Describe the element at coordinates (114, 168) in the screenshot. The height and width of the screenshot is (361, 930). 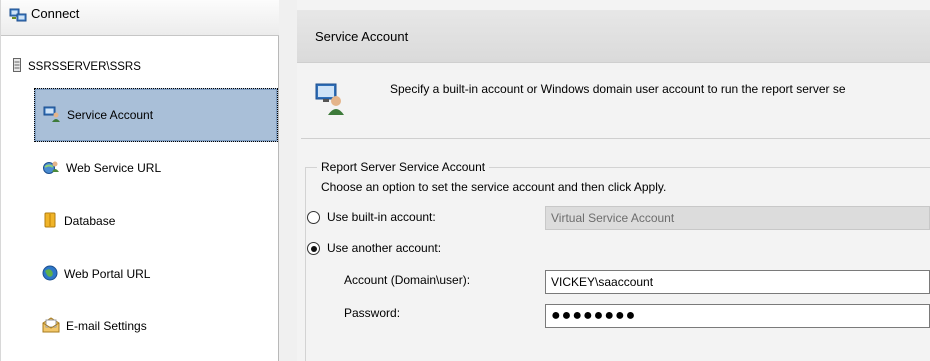
I see `sidebar-item-label: Web Service URL` at that location.